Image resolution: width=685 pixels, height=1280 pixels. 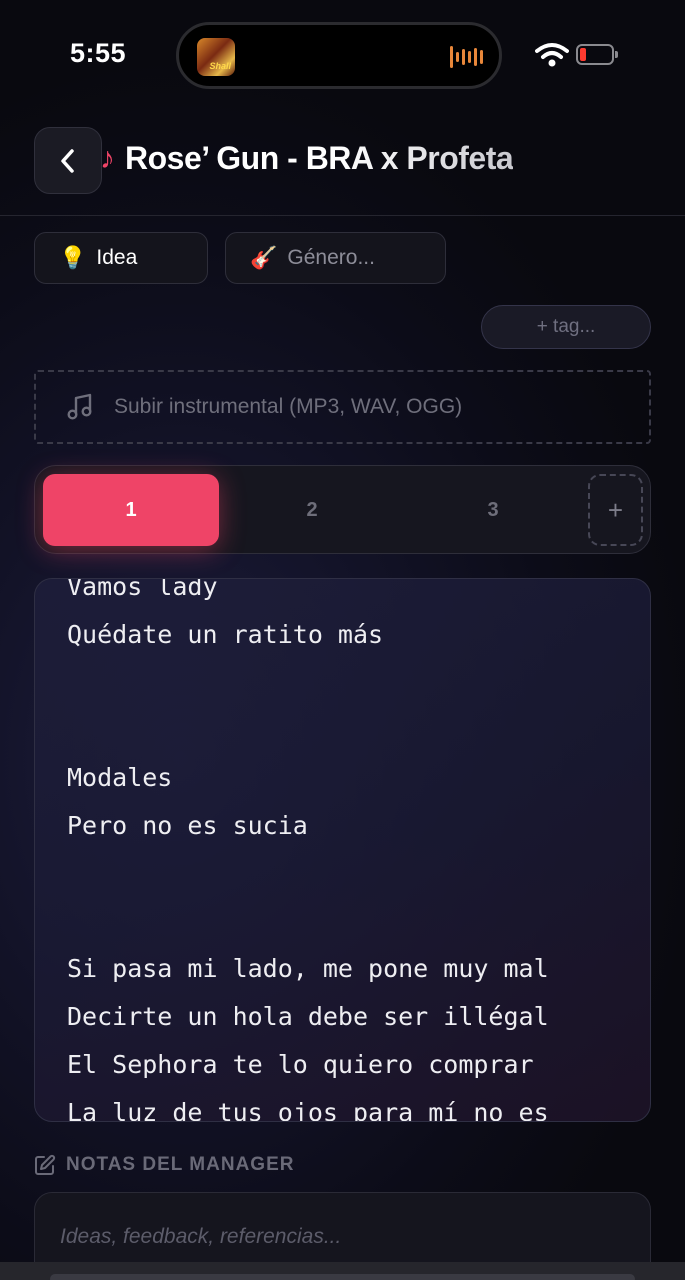 I want to click on version-tabs: 1 2 3 +, so click(x=342, y=509).